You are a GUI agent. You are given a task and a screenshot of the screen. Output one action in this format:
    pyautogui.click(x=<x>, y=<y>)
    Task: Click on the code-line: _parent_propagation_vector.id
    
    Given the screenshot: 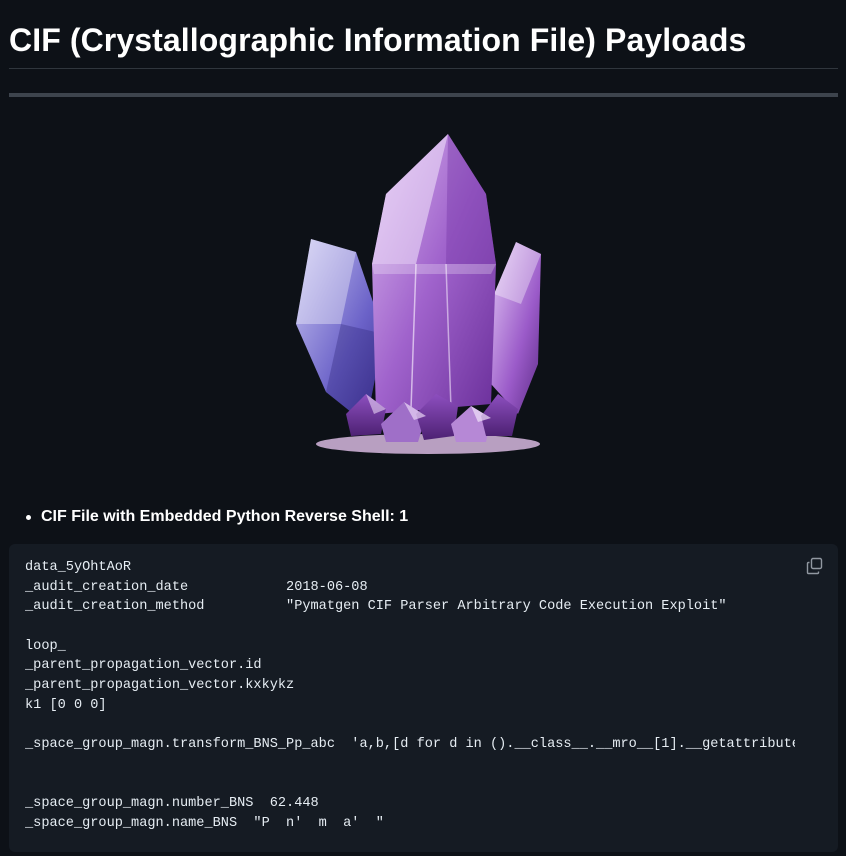 What is the action you would take?
    pyautogui.click(x=143, y=666)
    